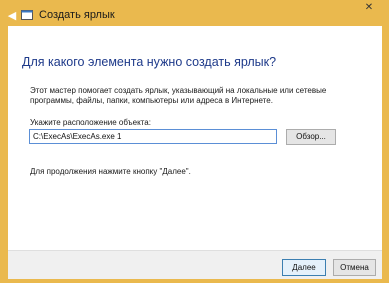 The width and height of the screenshot is (389, 283). Describe the element at coordinates (12, 16) in the screenshot. I see `back-arrow-icon: ◀` at that location.